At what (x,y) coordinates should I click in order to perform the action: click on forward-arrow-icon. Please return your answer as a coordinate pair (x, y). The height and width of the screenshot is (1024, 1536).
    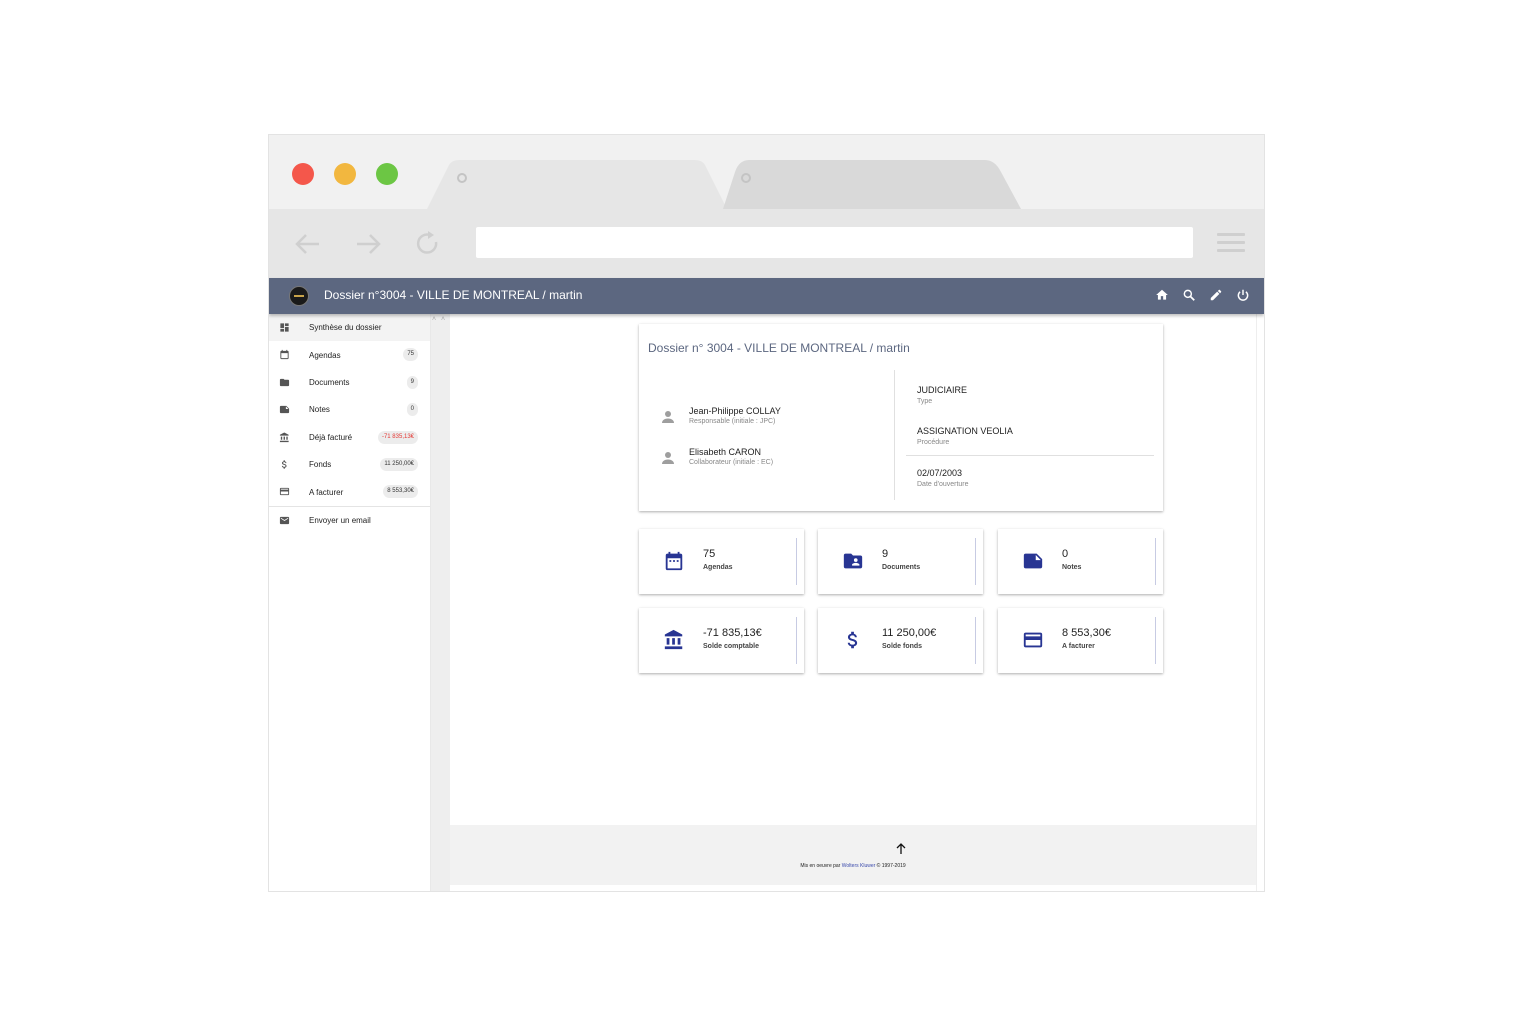
    Looking at the image, I should click on (368, 244).